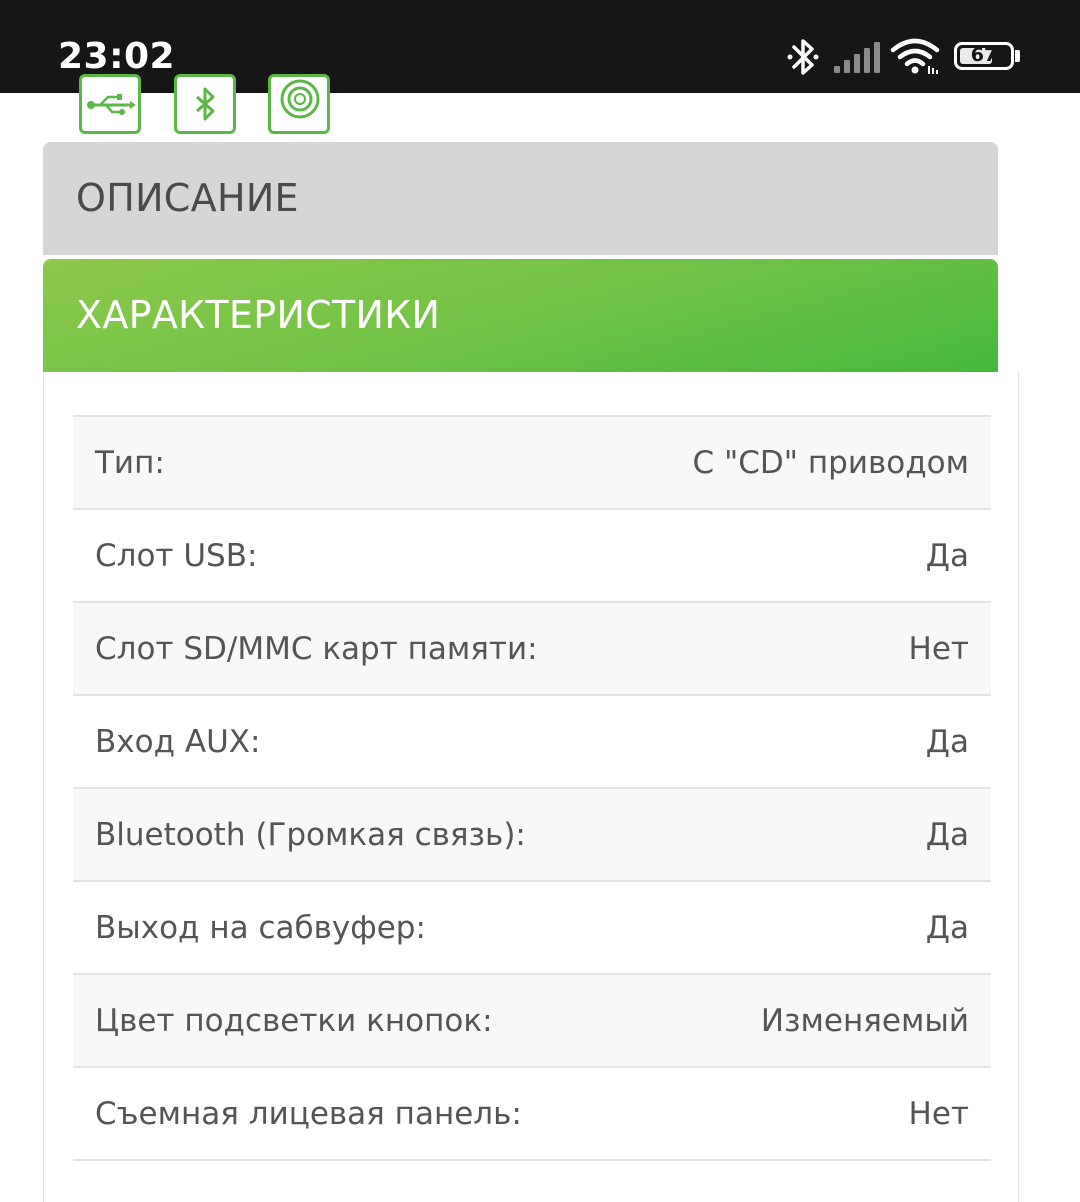  What do you see at coordinates (520, 198) in the screenshot?
I see `tab-description: ОПИСАНИЕ` at bounding box center [520, 198].